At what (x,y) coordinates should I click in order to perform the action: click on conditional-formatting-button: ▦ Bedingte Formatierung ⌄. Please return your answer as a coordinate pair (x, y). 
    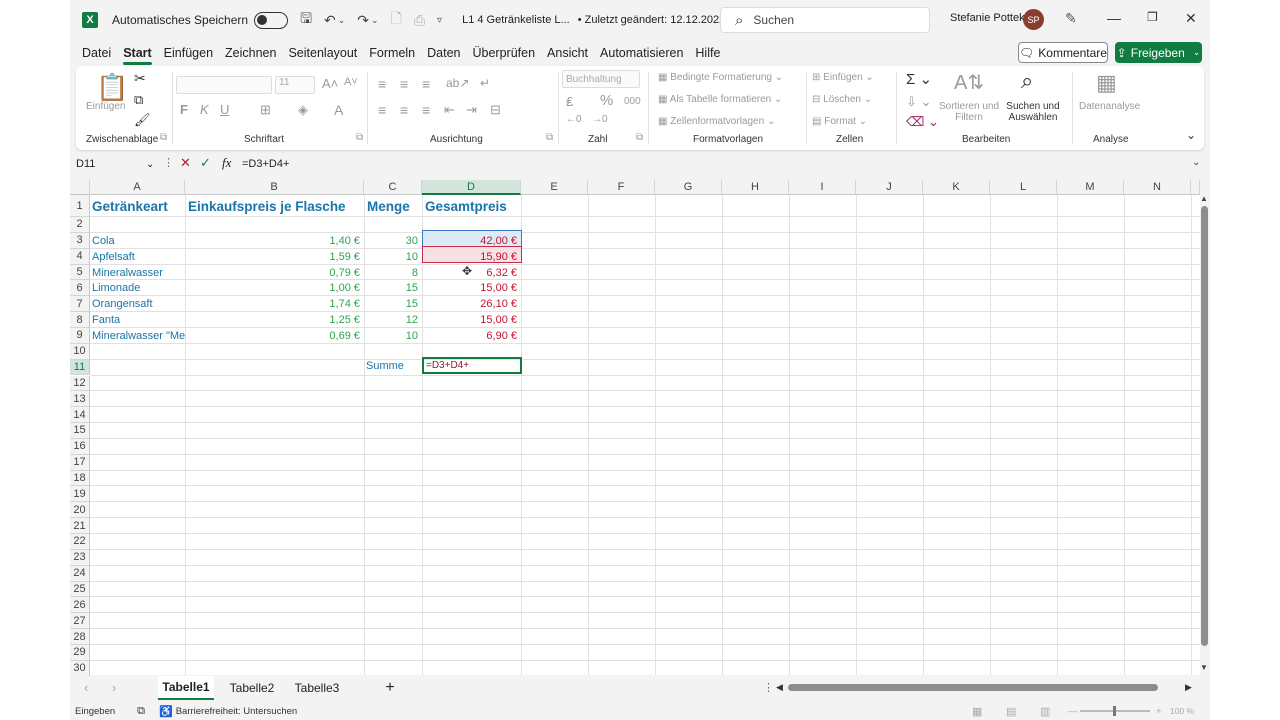
    Looking at the image, I should click on (720, 77).